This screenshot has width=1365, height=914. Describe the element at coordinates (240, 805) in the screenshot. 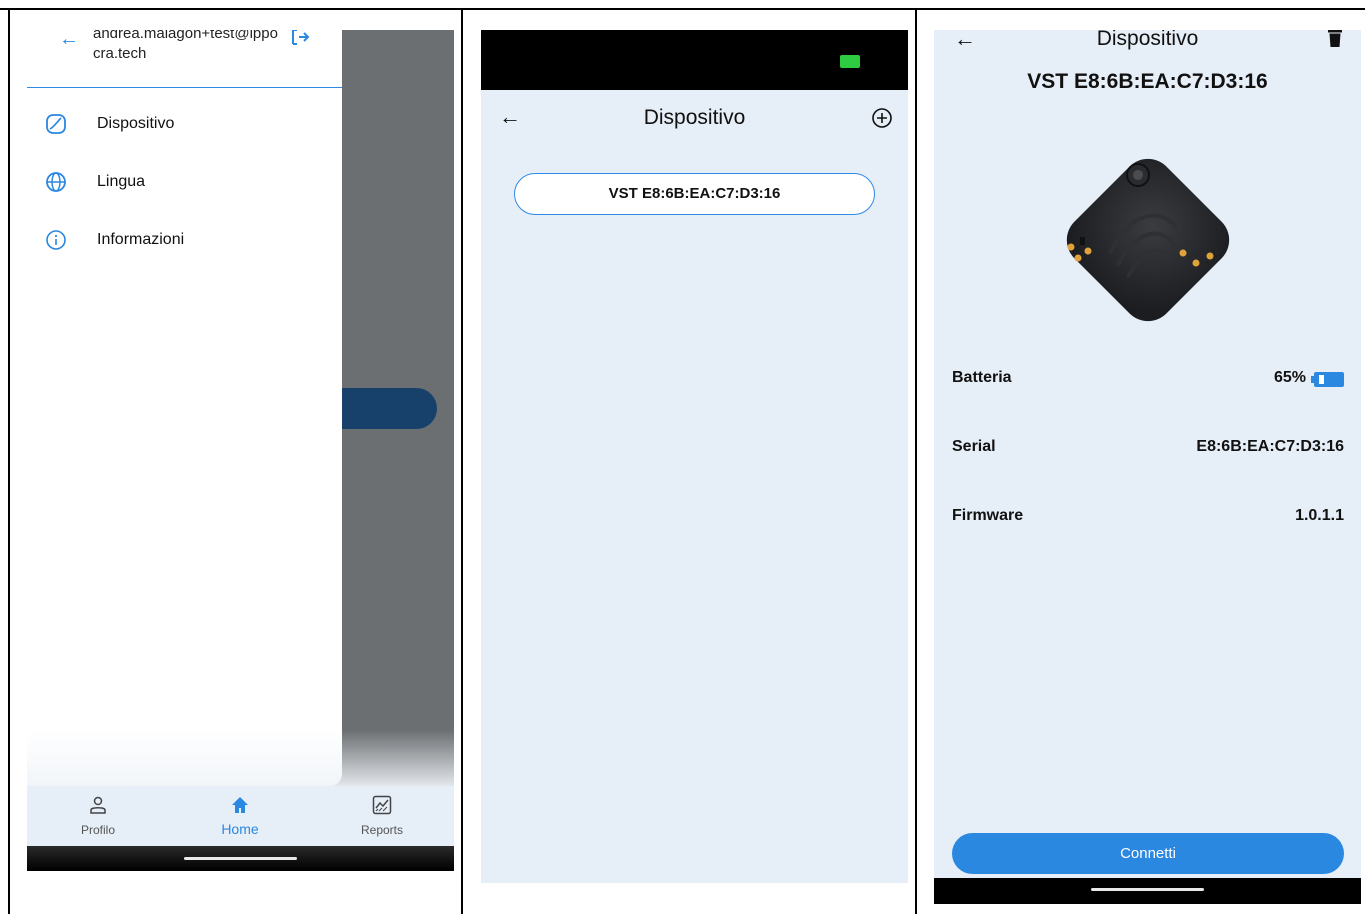

I see `home-icon` at that location.